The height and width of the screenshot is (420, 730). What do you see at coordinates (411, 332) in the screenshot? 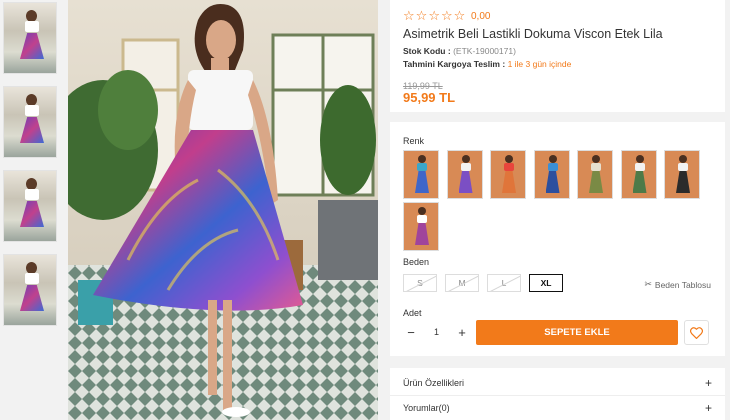
I see `minus-button: −` at bounding box center [411, 332].